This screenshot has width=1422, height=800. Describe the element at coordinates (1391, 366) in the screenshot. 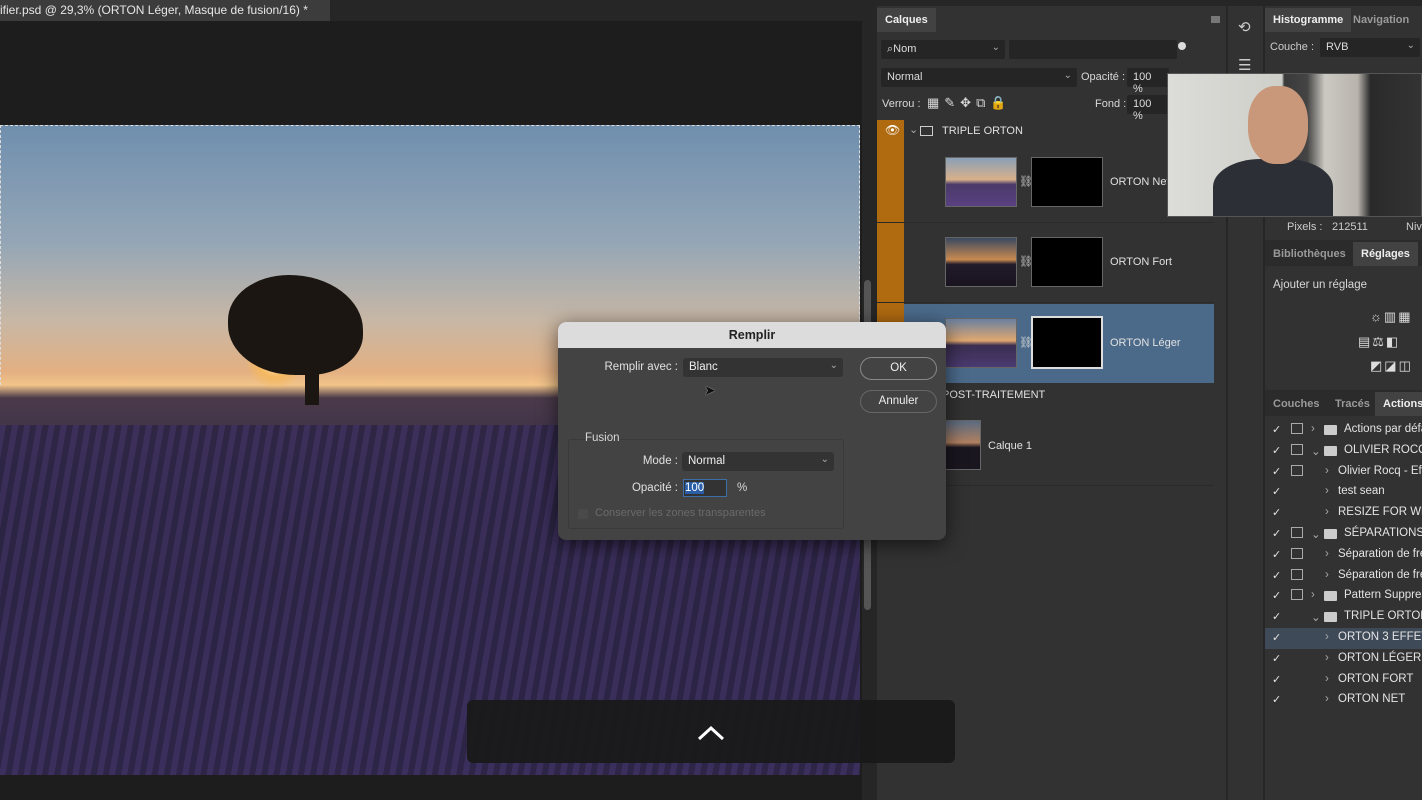

I see `adjustment-icons-row3: ◩◪◫` at that location.